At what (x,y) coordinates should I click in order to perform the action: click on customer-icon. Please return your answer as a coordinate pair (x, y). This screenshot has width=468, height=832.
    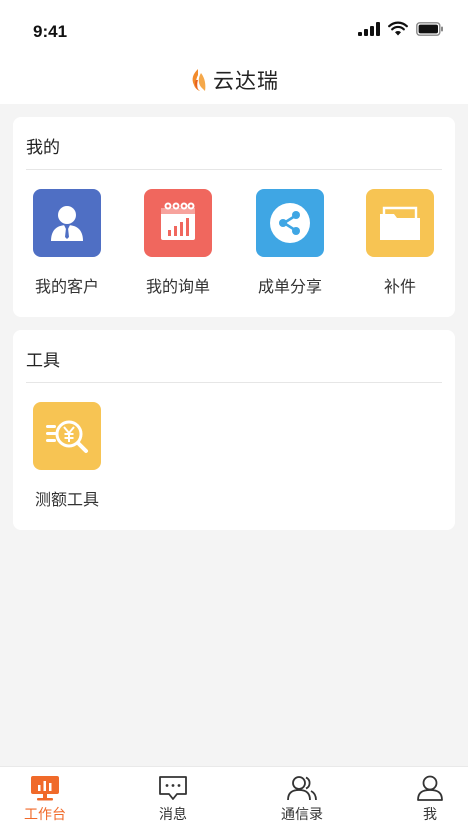
    Looking at the image, I should click on (67, 223).